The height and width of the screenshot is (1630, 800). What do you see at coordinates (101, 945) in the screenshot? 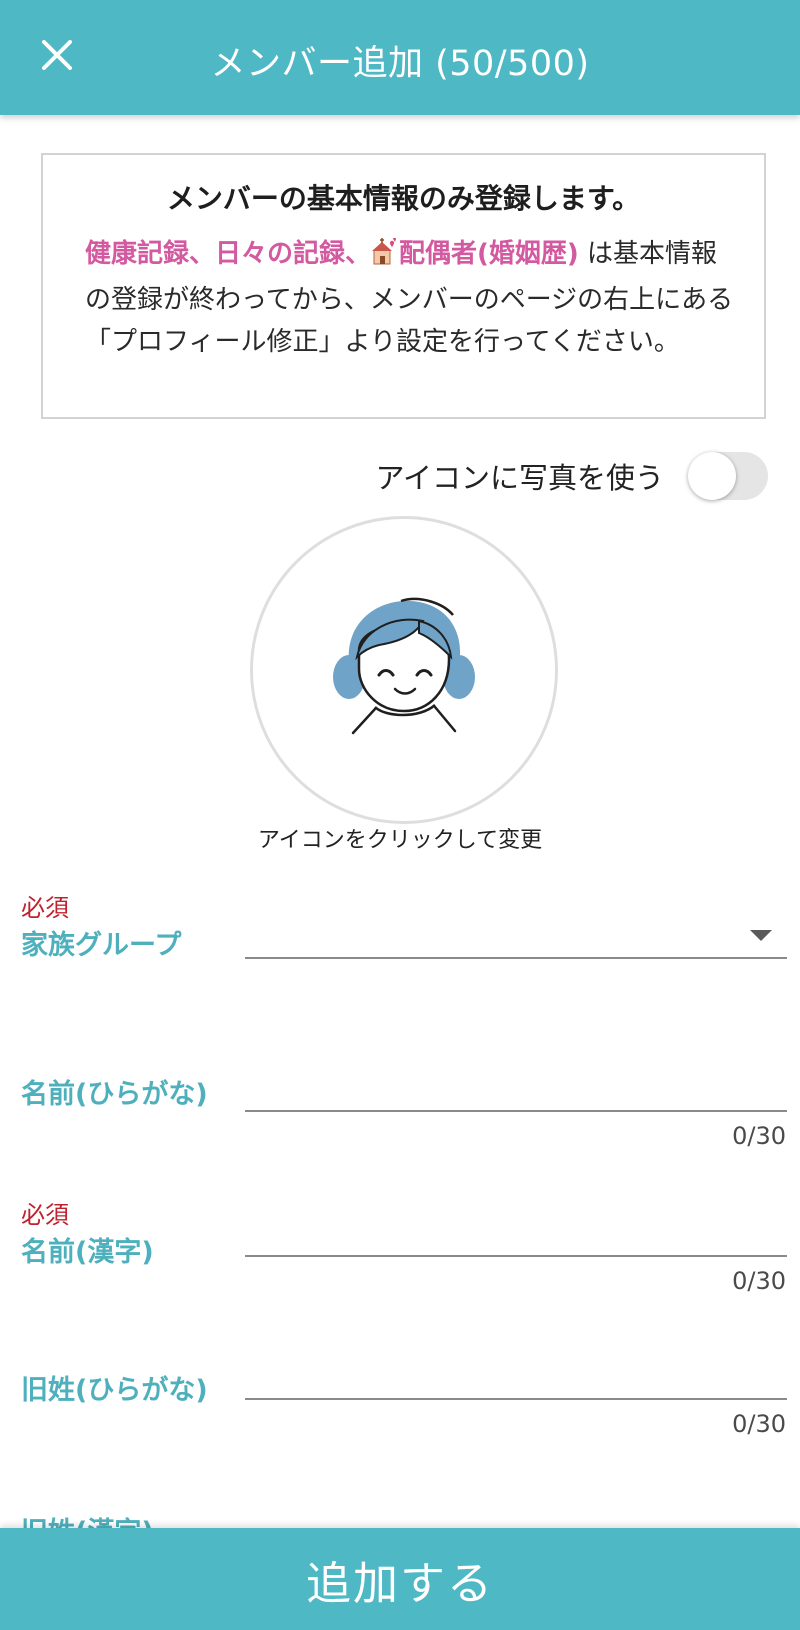
I see `family-group-label: 家族グループ` at bounding box center [101, 945].